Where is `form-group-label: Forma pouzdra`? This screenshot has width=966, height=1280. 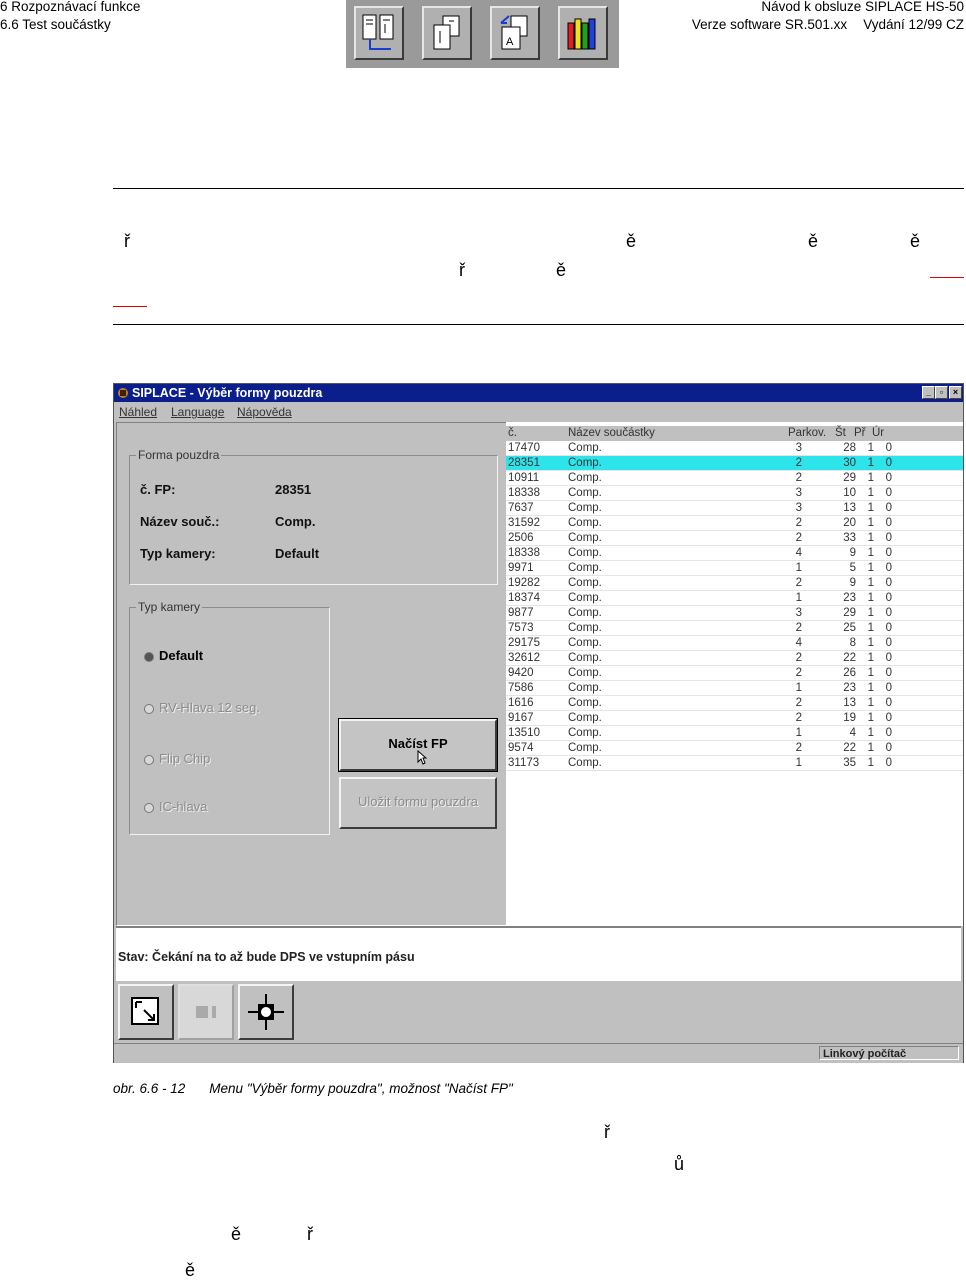
form-group-label: Forma pouzdra is located at coordinates (179, 455).